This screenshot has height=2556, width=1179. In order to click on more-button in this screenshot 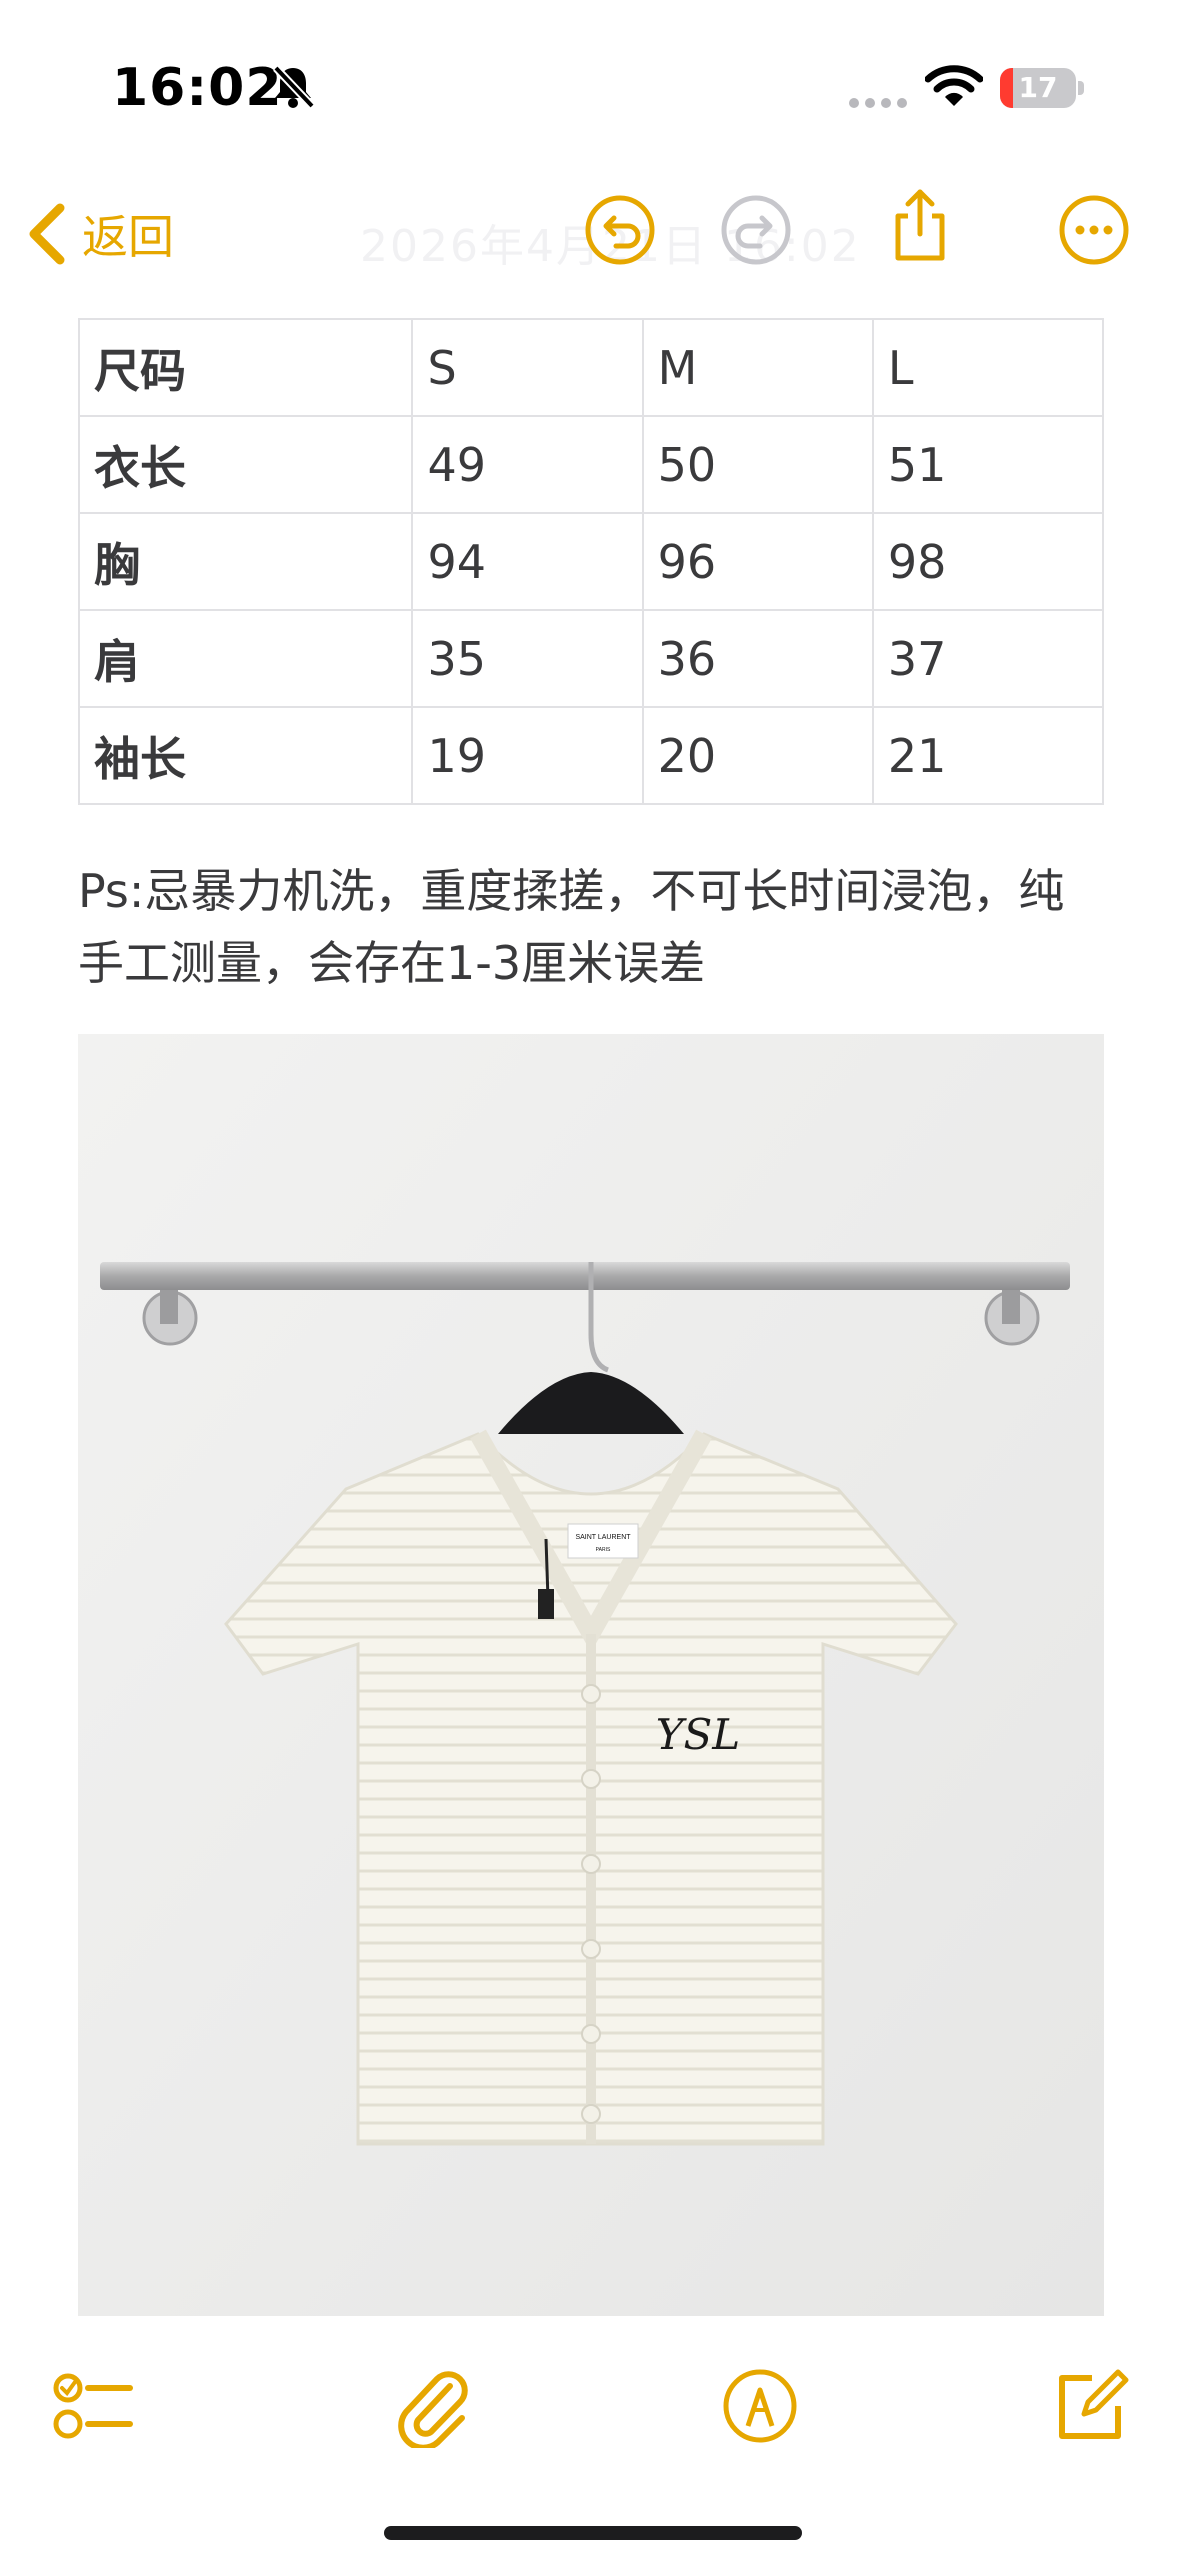, I will do `click(1094, 230)`.